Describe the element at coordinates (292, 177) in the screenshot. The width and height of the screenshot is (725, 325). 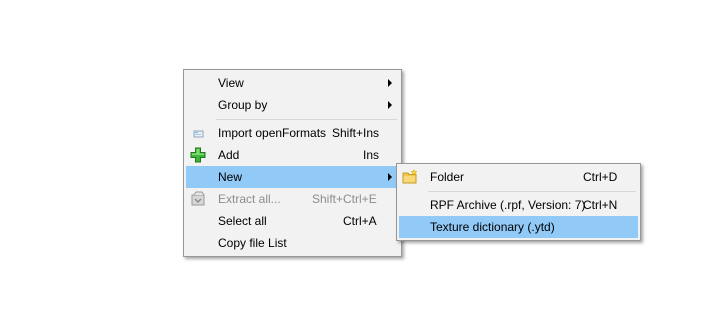
I see `menu-item-new: New` at that location.